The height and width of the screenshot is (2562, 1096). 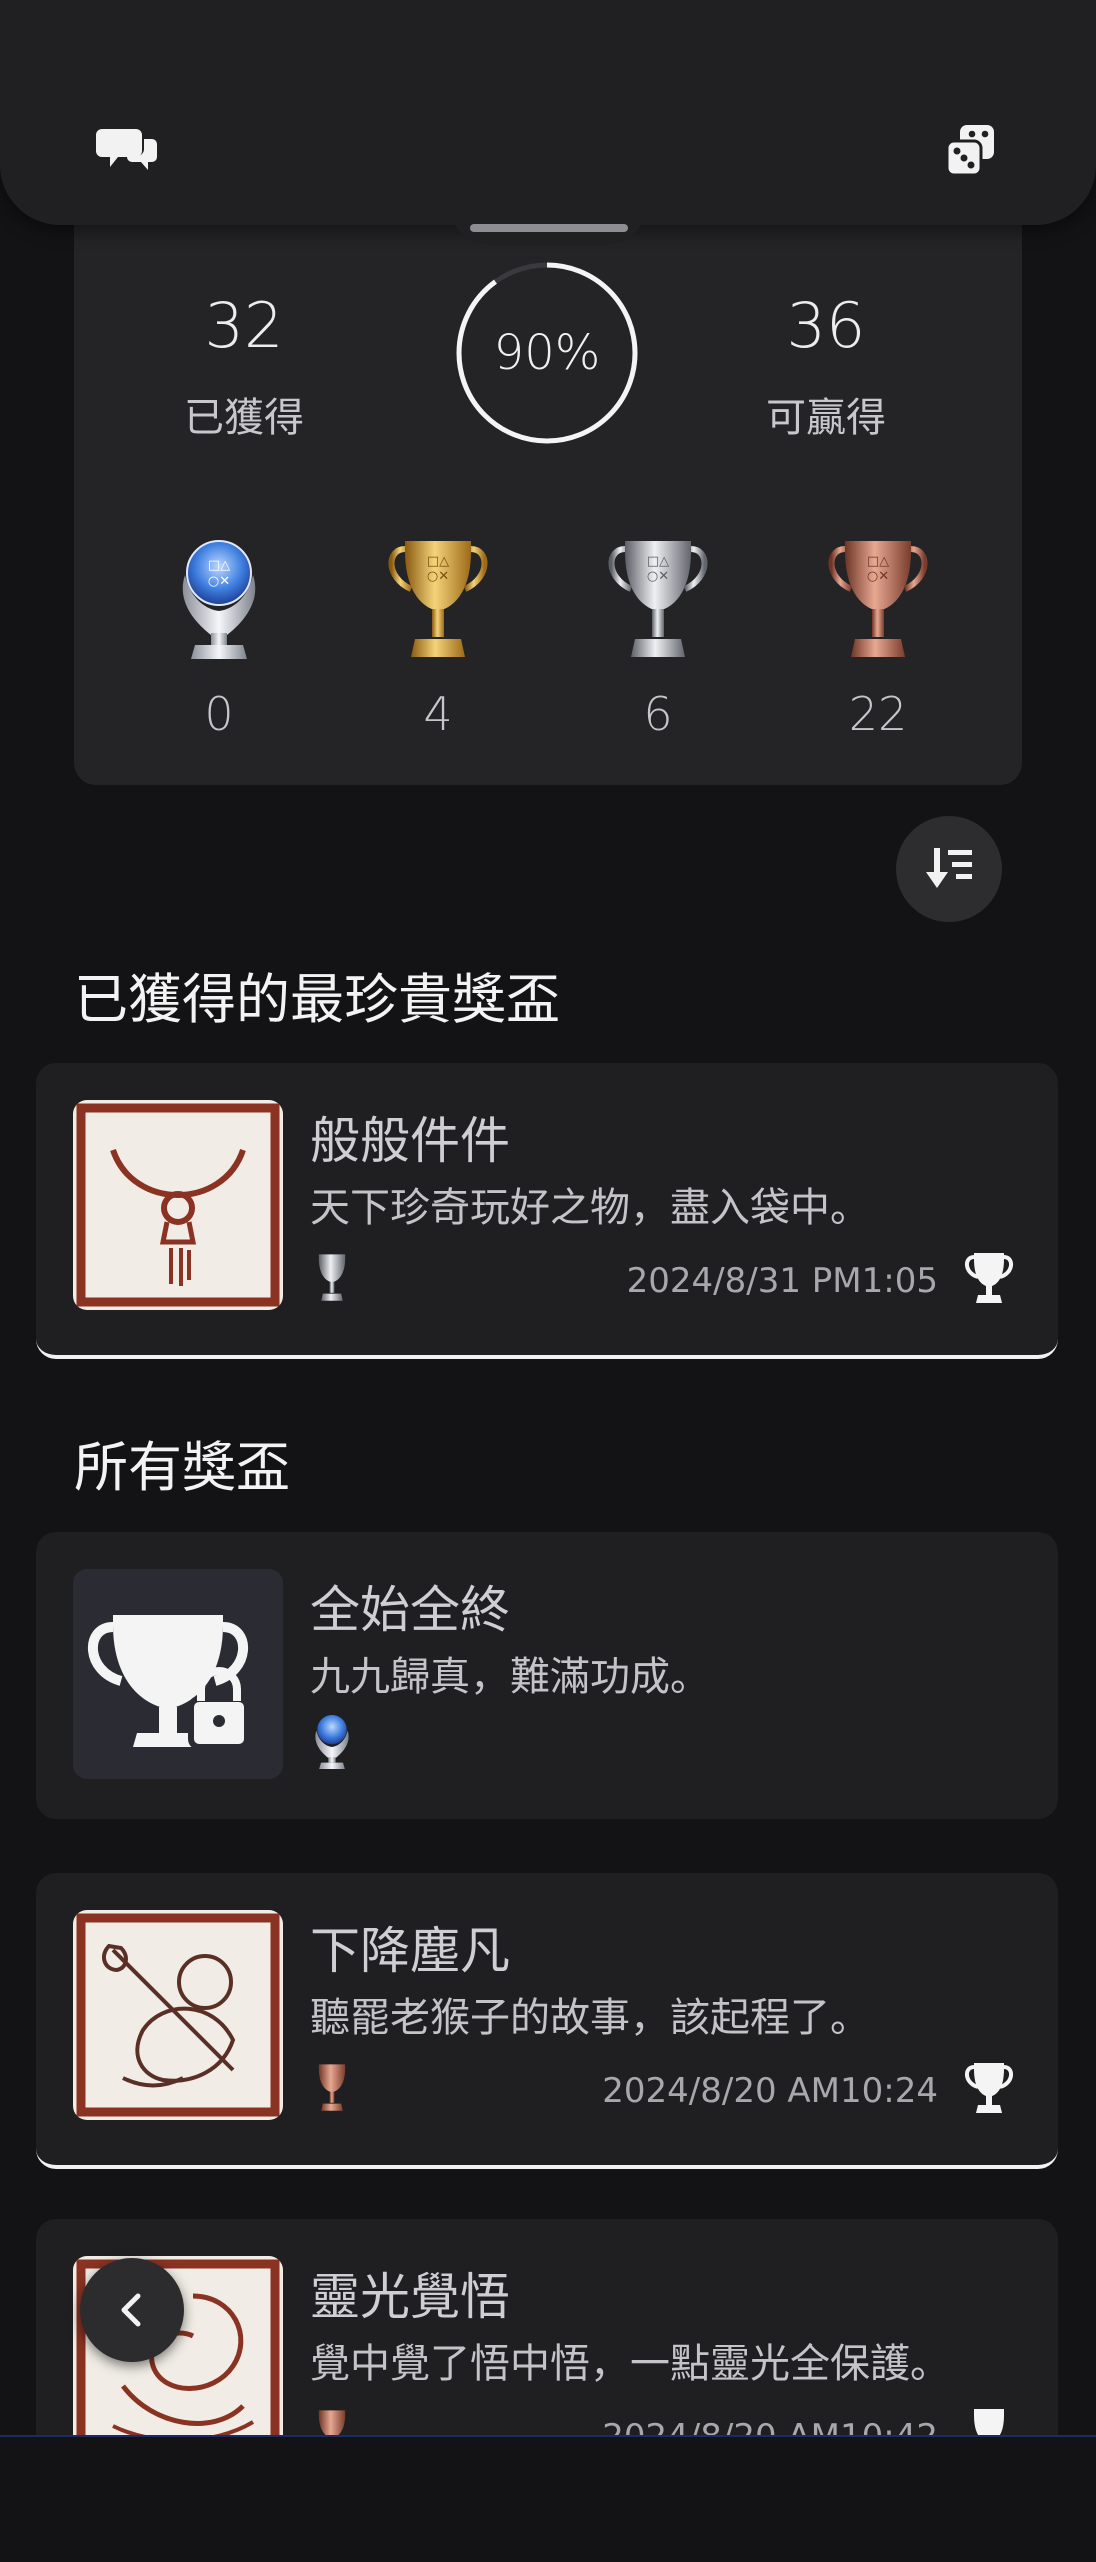 What do you see at coordinates (410, 1951) in the screenshot?
I see `trophy-name: 下降塵凡` at bounding box center [410, 1951].